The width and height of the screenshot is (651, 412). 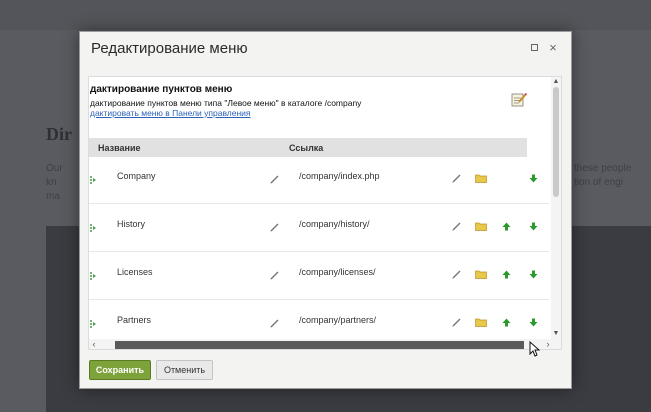 I want to click on menu-item-link: /company/history/, so click(x=334, y=224).